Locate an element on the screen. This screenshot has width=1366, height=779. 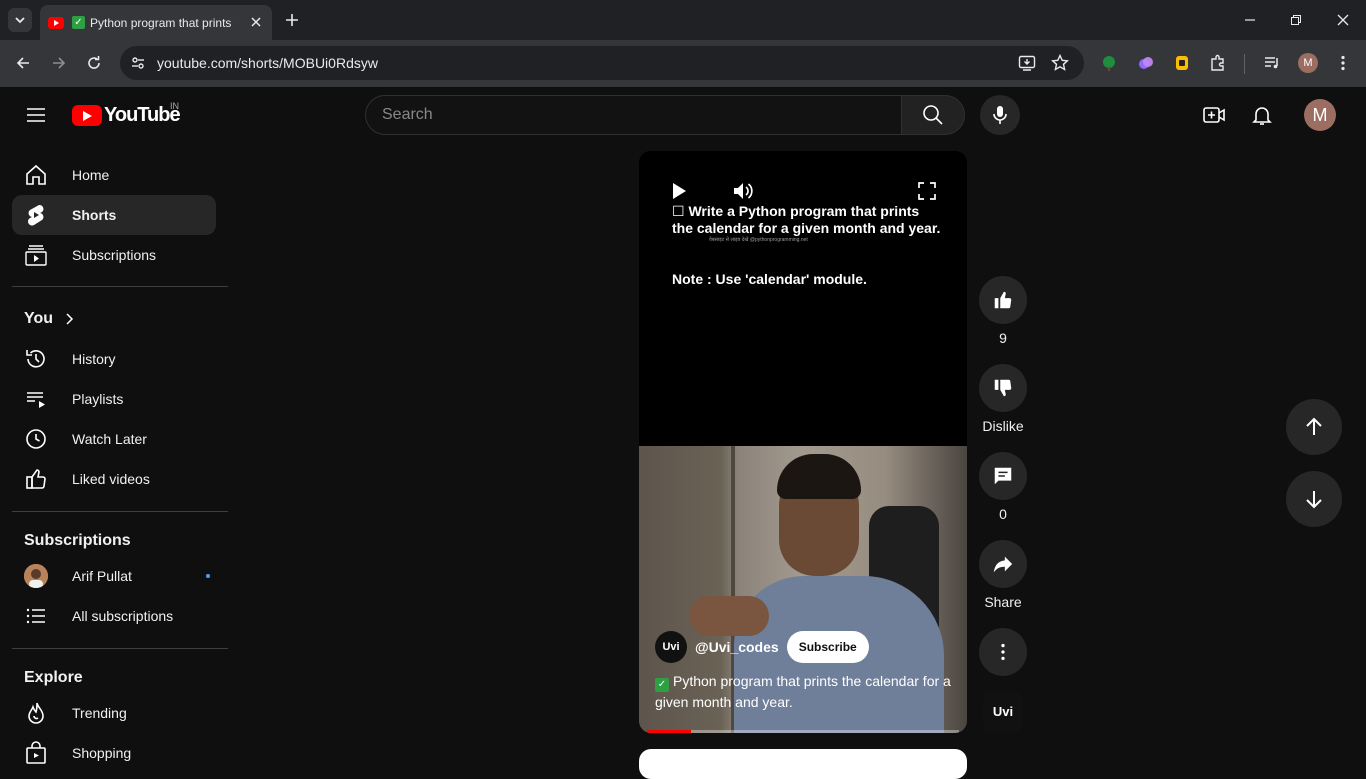
sidebar-item-shorts: Shorts is located at coordinates (114, 215).